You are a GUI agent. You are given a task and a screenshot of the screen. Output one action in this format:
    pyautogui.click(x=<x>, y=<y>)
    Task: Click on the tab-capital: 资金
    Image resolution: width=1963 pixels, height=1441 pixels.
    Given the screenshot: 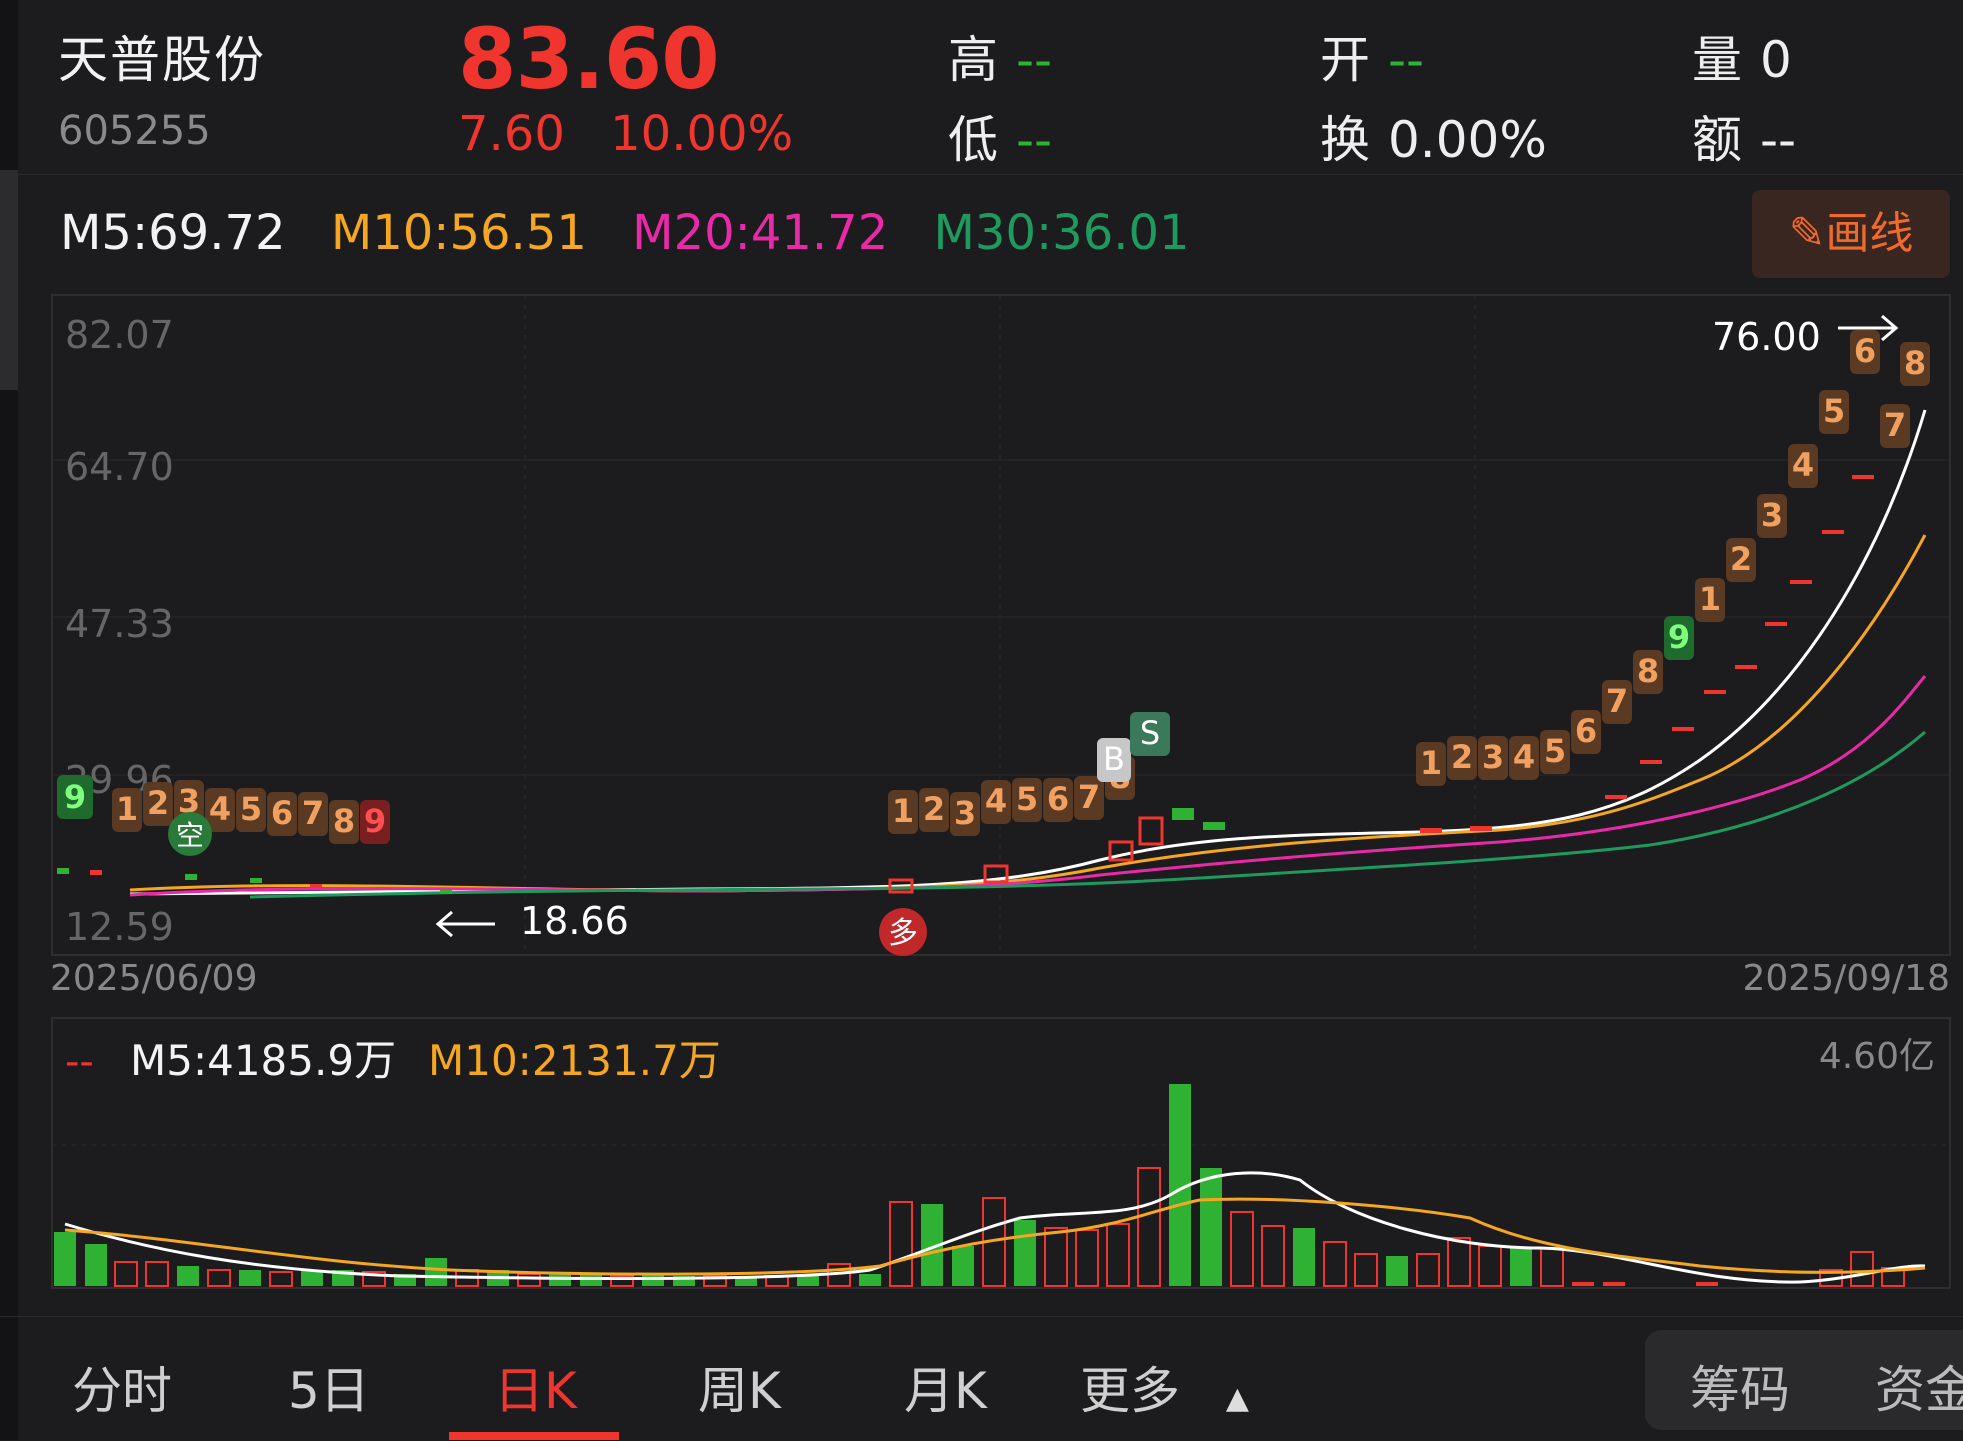 What is the action you would take?
    pyautogui.click(x=1919, y=1386)
    